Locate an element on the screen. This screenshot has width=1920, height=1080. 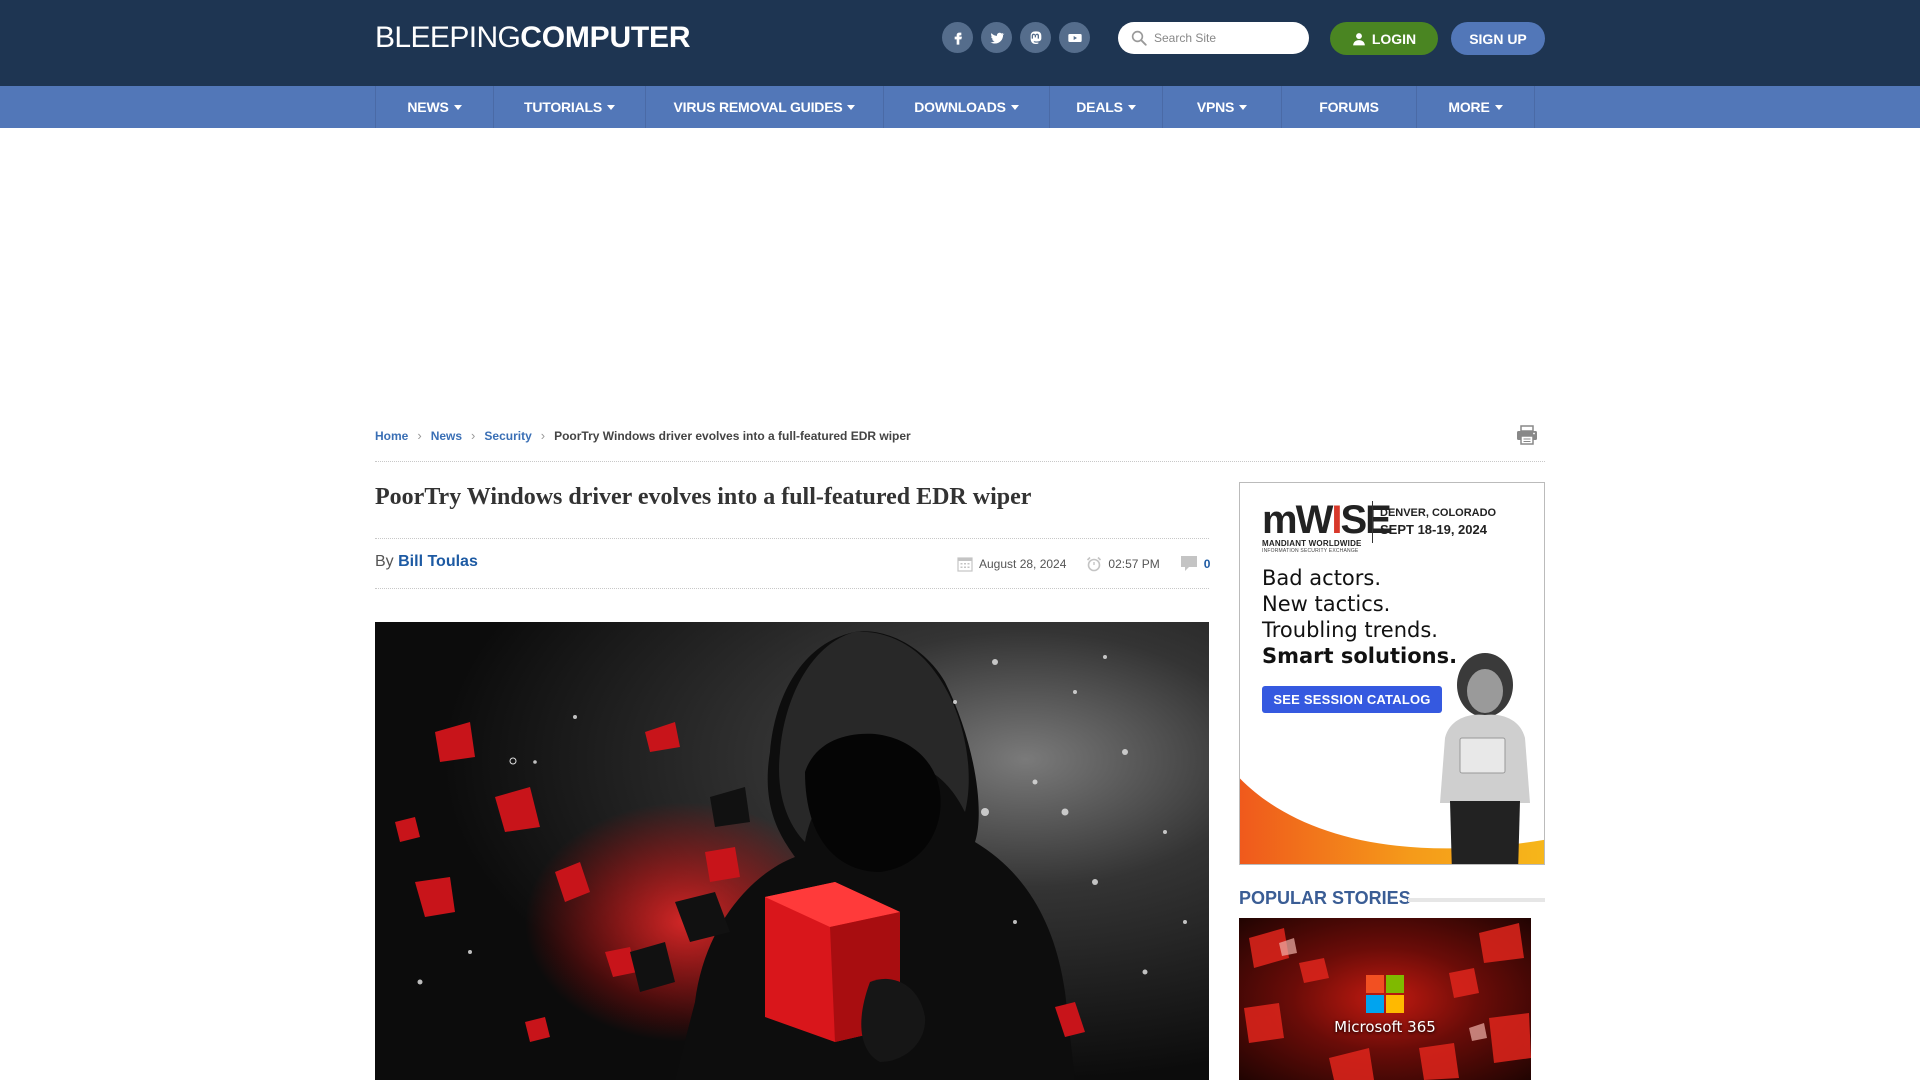
ad-copy-strong: Smart solutions. is located at coordinates (1360, 656).